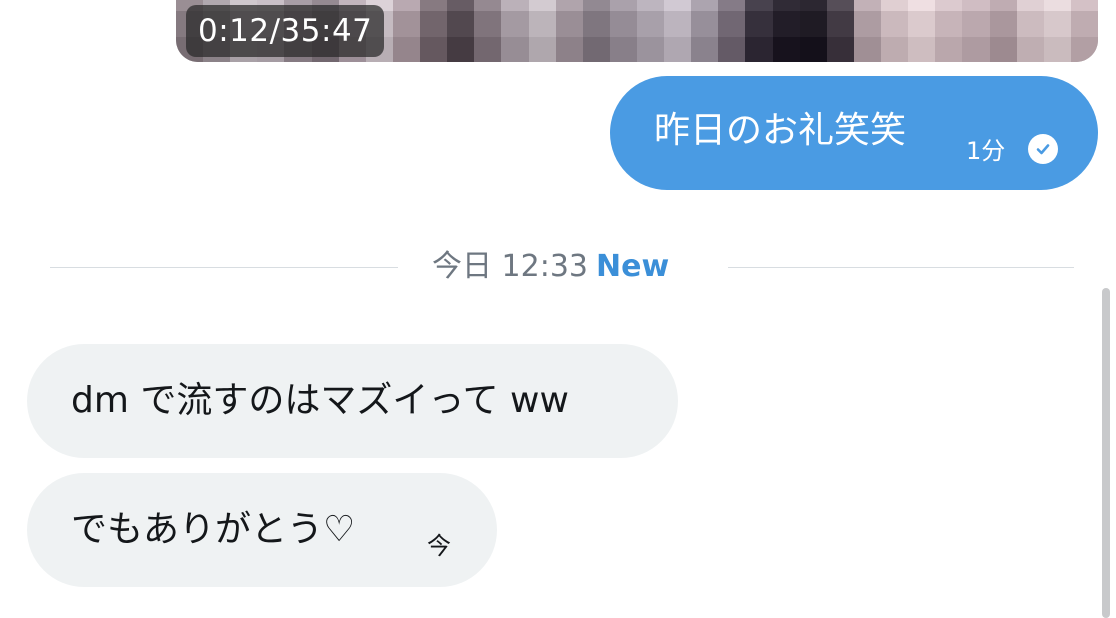  Describe the element at coordinates (320, 400) in the screenshot. I see `message-text: dm で流すのはマズイって ww` at that location.